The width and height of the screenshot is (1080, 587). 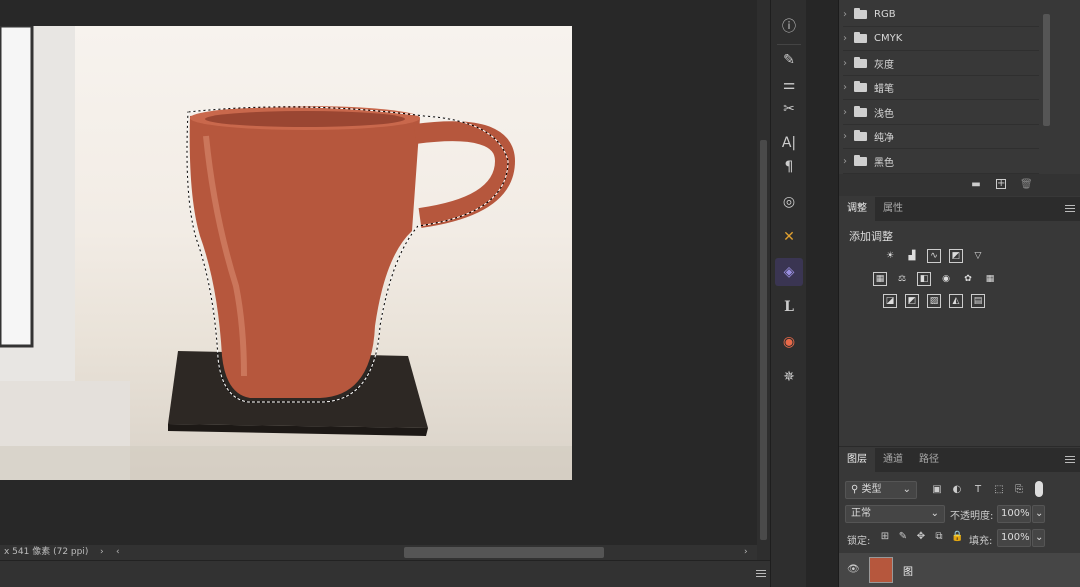 What do you see at coordinates (1046, 70) in the screenshot?
I see `swatches-scroll-thumb` at bounding box center [1046, 70].